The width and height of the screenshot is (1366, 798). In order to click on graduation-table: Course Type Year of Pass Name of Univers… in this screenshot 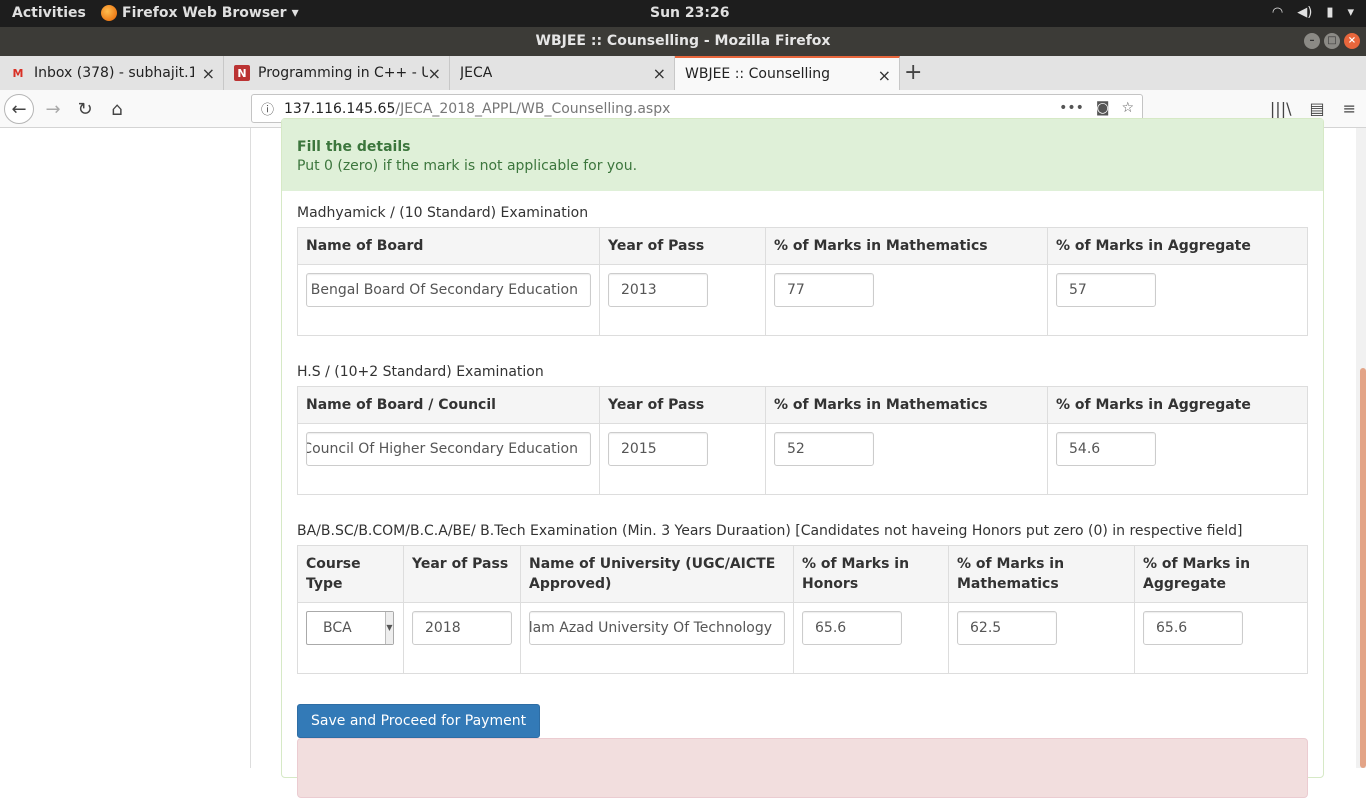, I will do `click(802, 609)`.